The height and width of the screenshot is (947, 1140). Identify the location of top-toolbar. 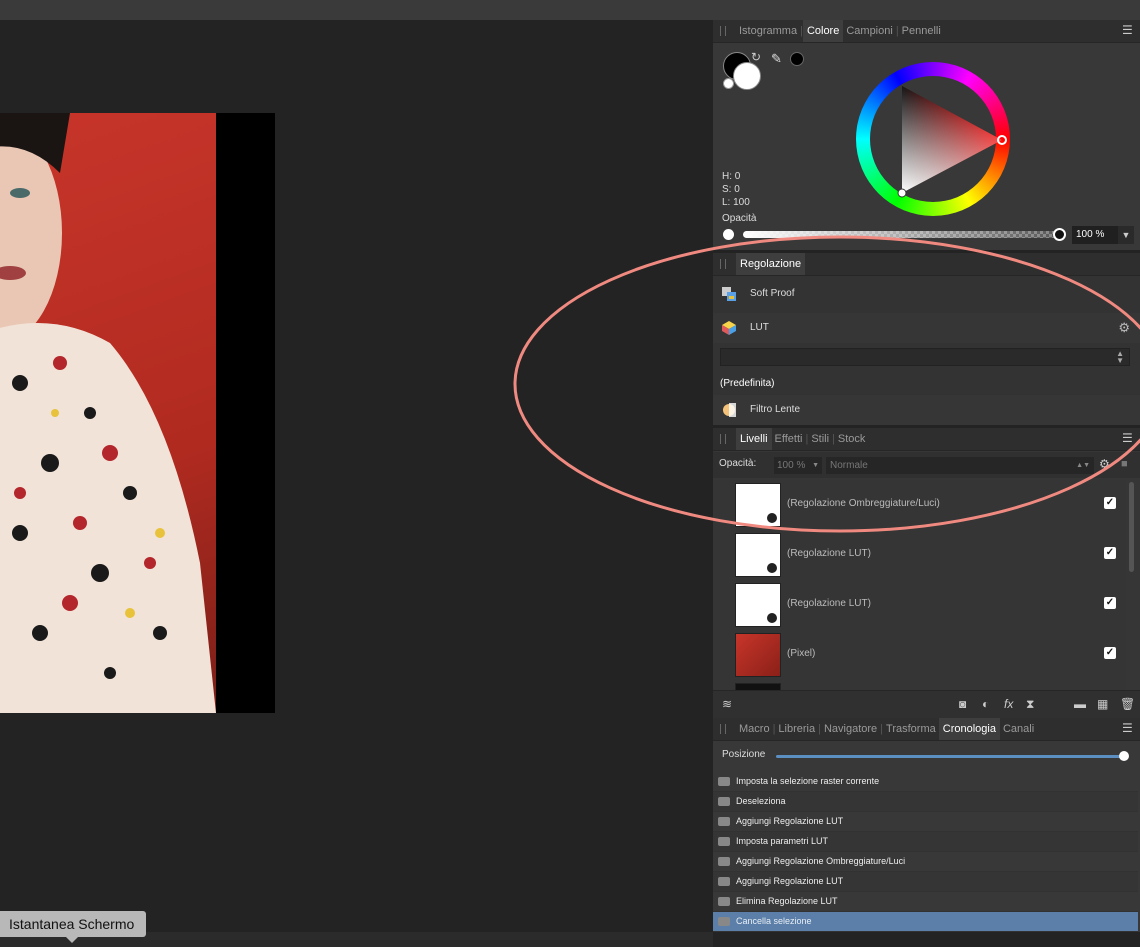
(570, 10).